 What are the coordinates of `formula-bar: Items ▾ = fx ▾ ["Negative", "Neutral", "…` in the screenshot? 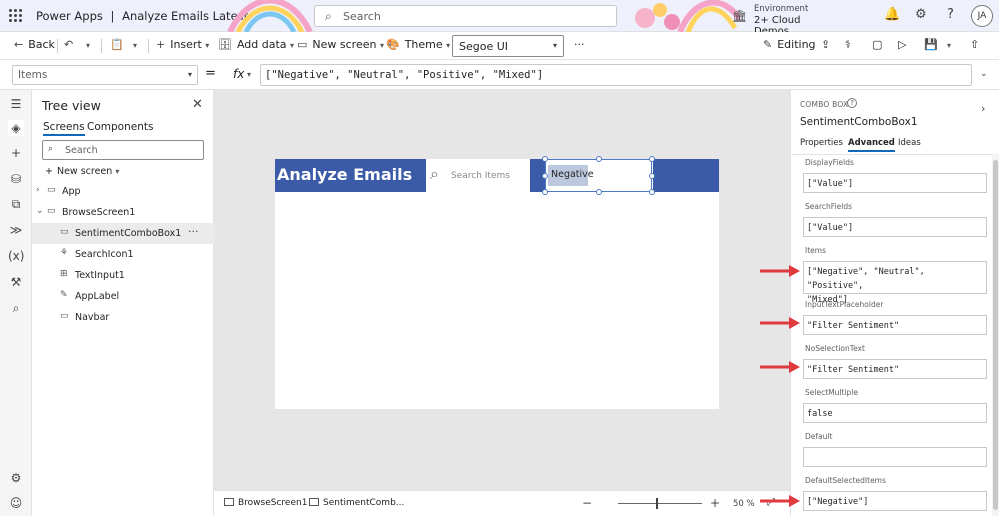 It's located at (499, 75).